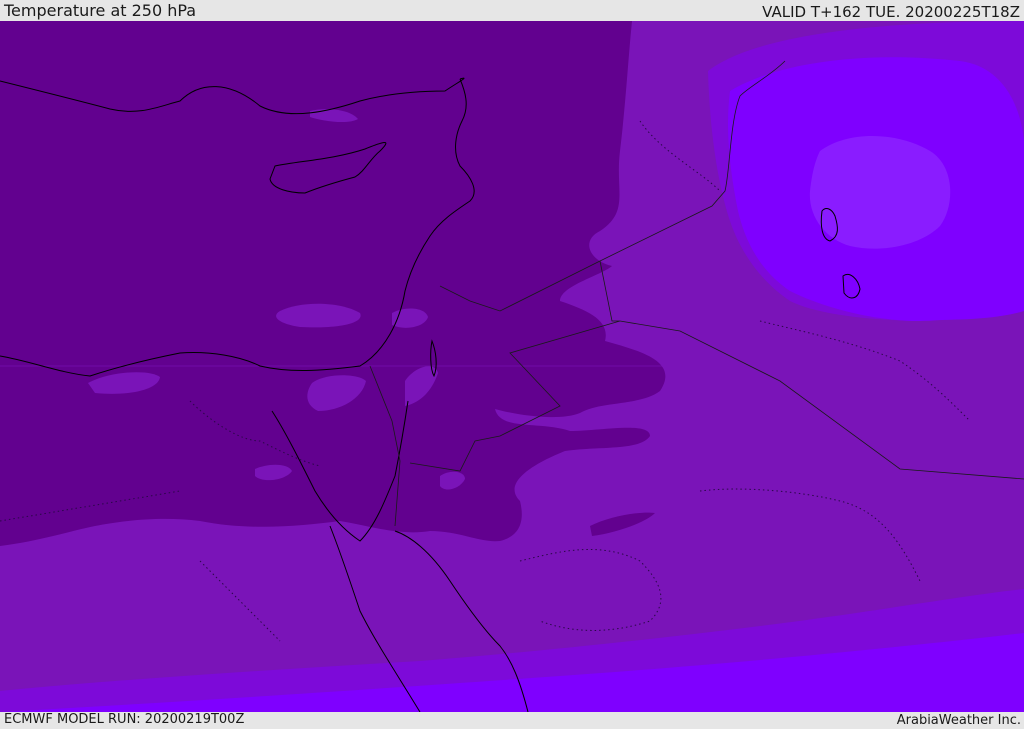  What do you see at coordinates (891, 12) in the screenshot?
I see `valid-time: VALID T+162 TUE. 20200225T18Z` at bounding box center [891, 12].